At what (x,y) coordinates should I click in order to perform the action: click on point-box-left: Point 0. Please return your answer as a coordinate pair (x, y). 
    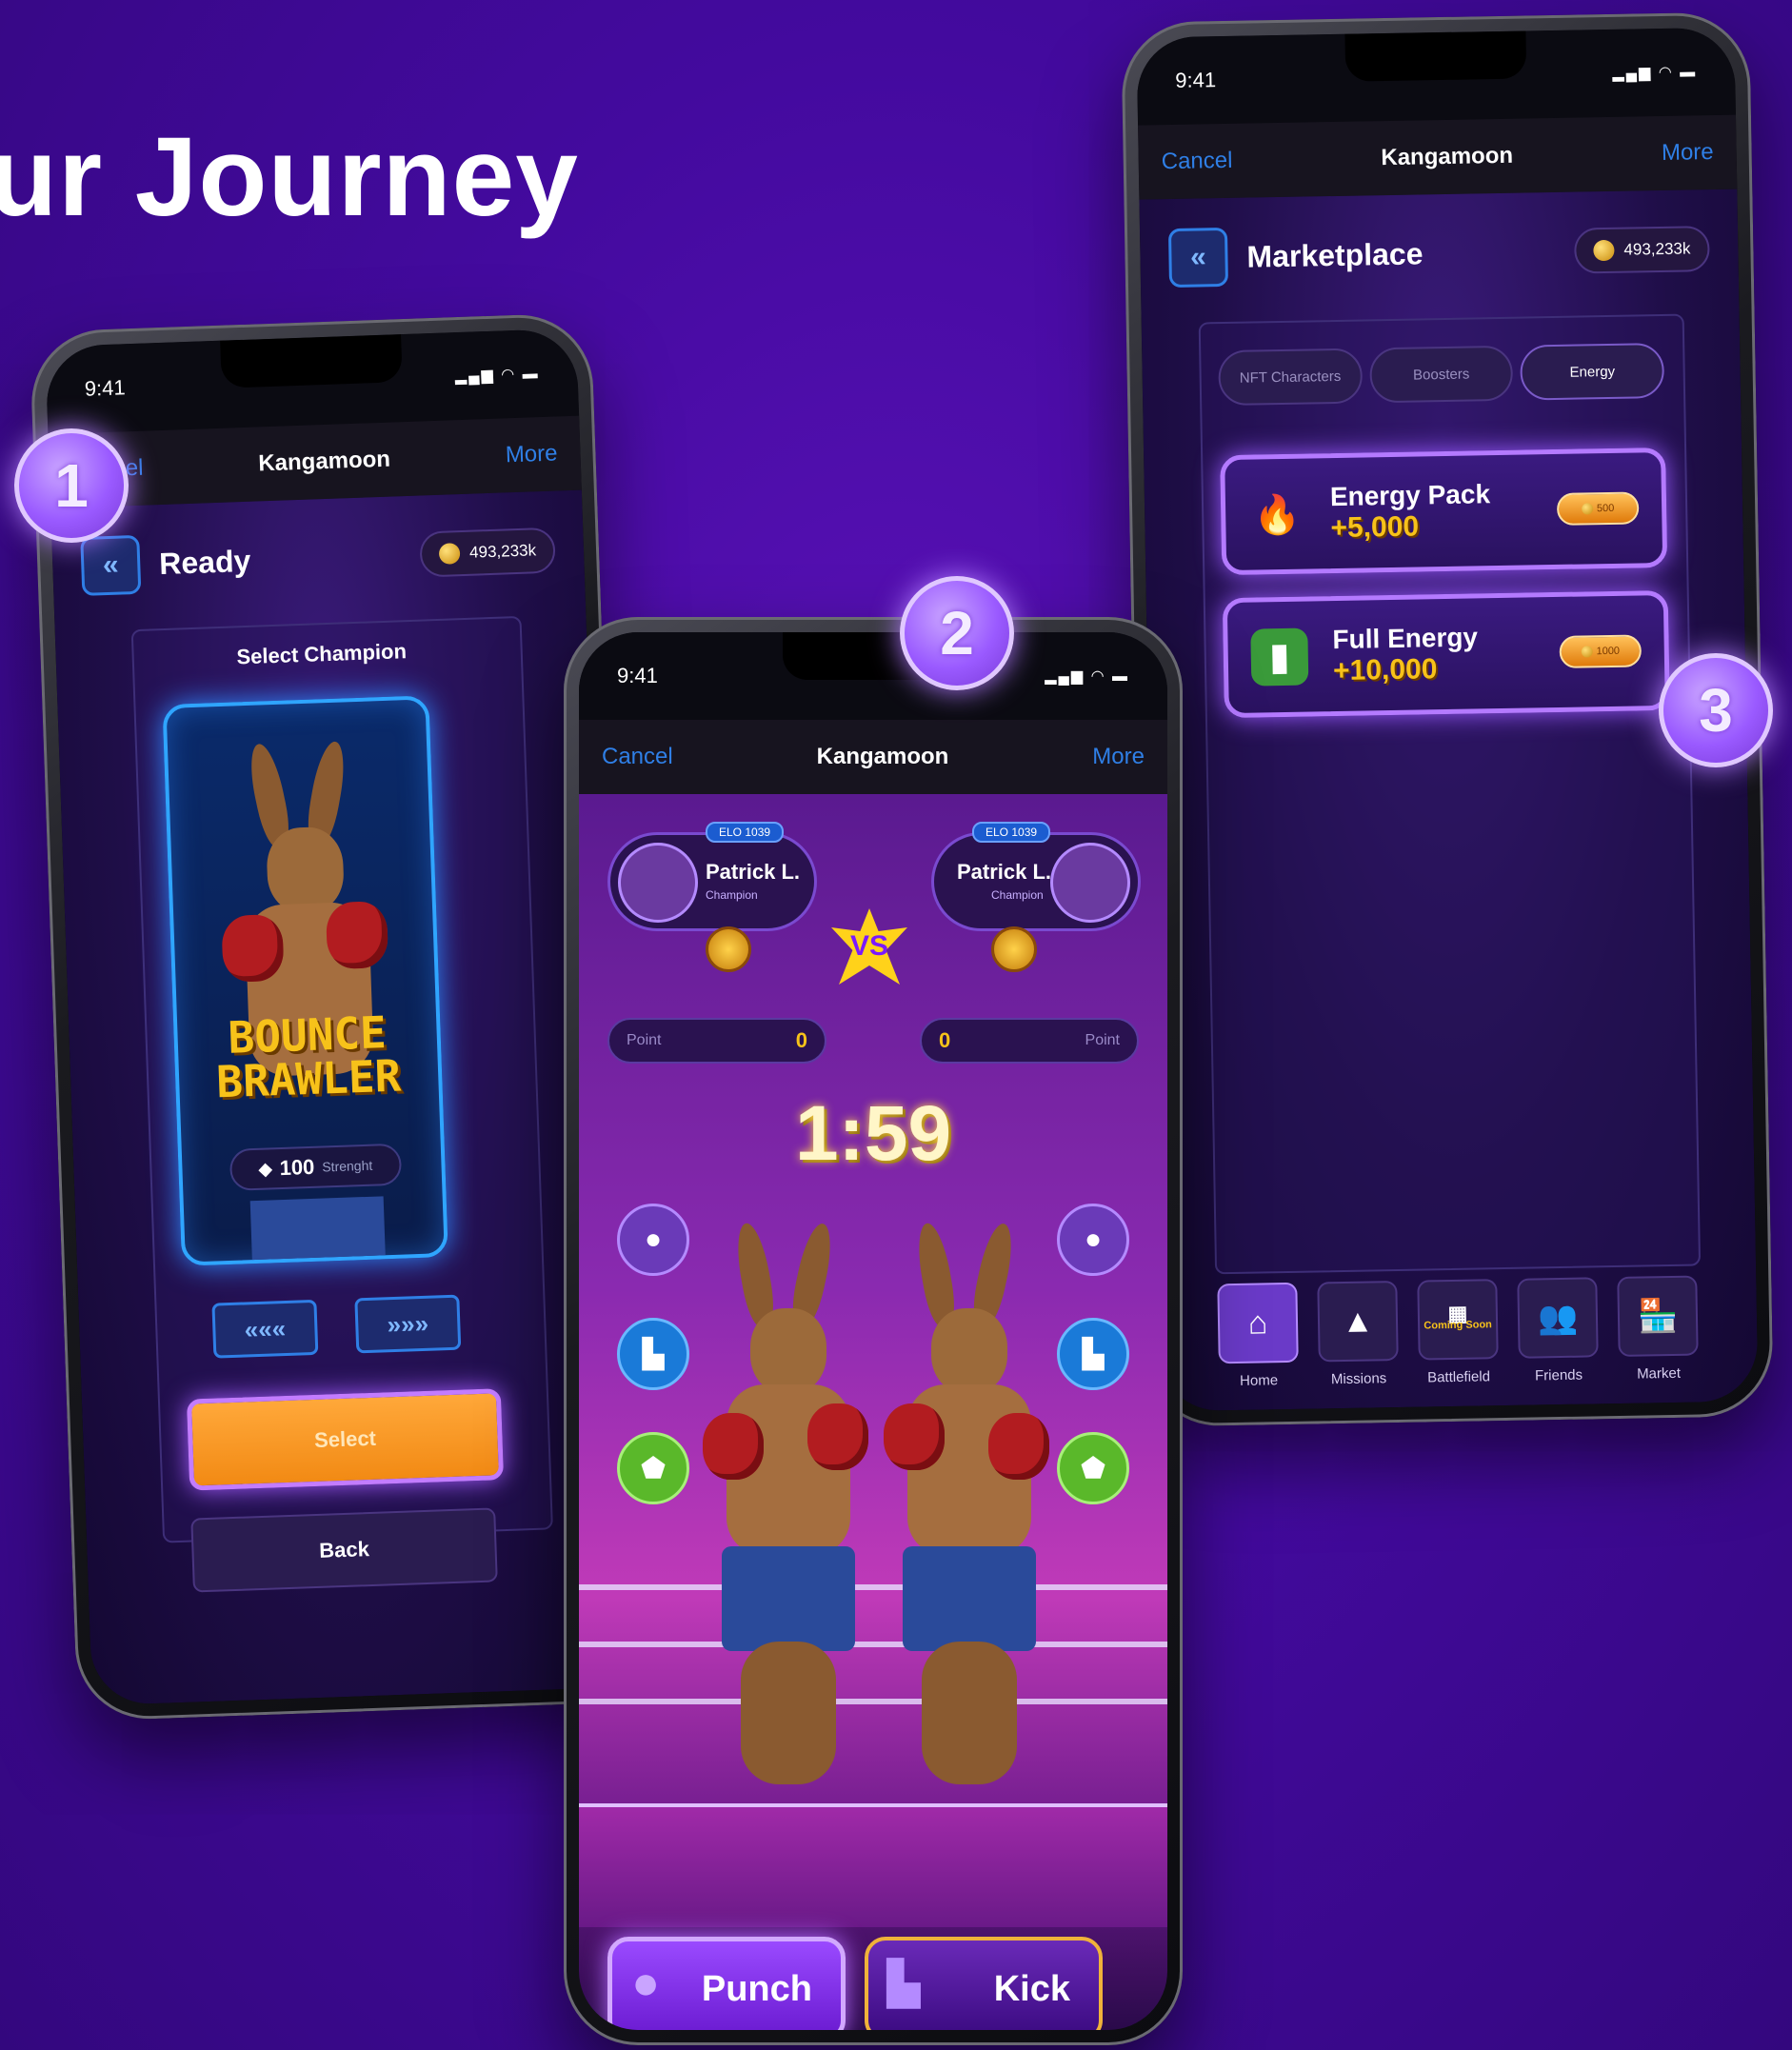
    Looking at the image, I should click on (716, 1041).